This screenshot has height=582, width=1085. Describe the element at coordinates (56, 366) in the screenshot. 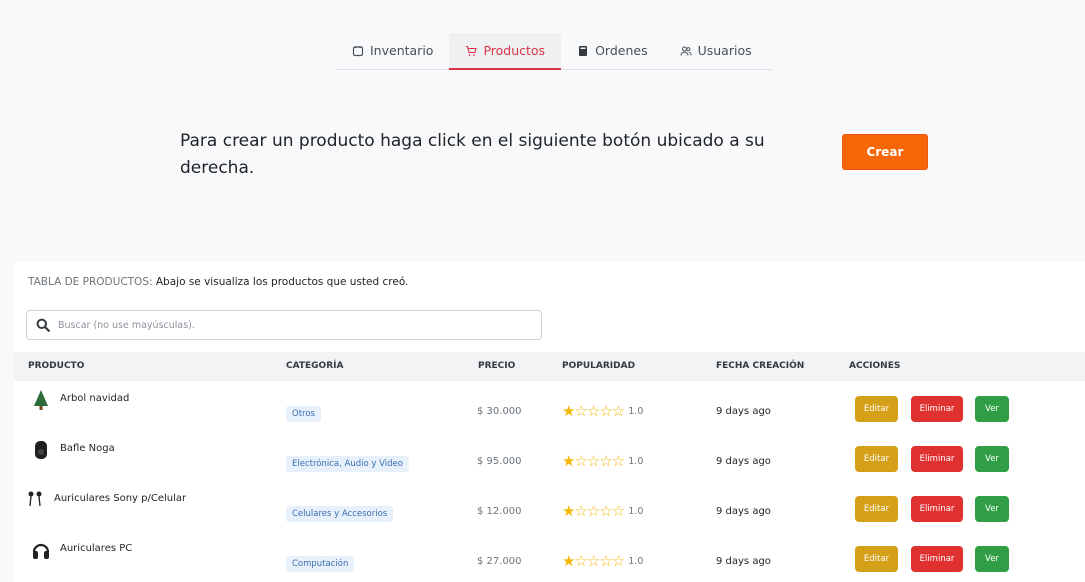

I see `header-producto: PRODUCTO` at that location.